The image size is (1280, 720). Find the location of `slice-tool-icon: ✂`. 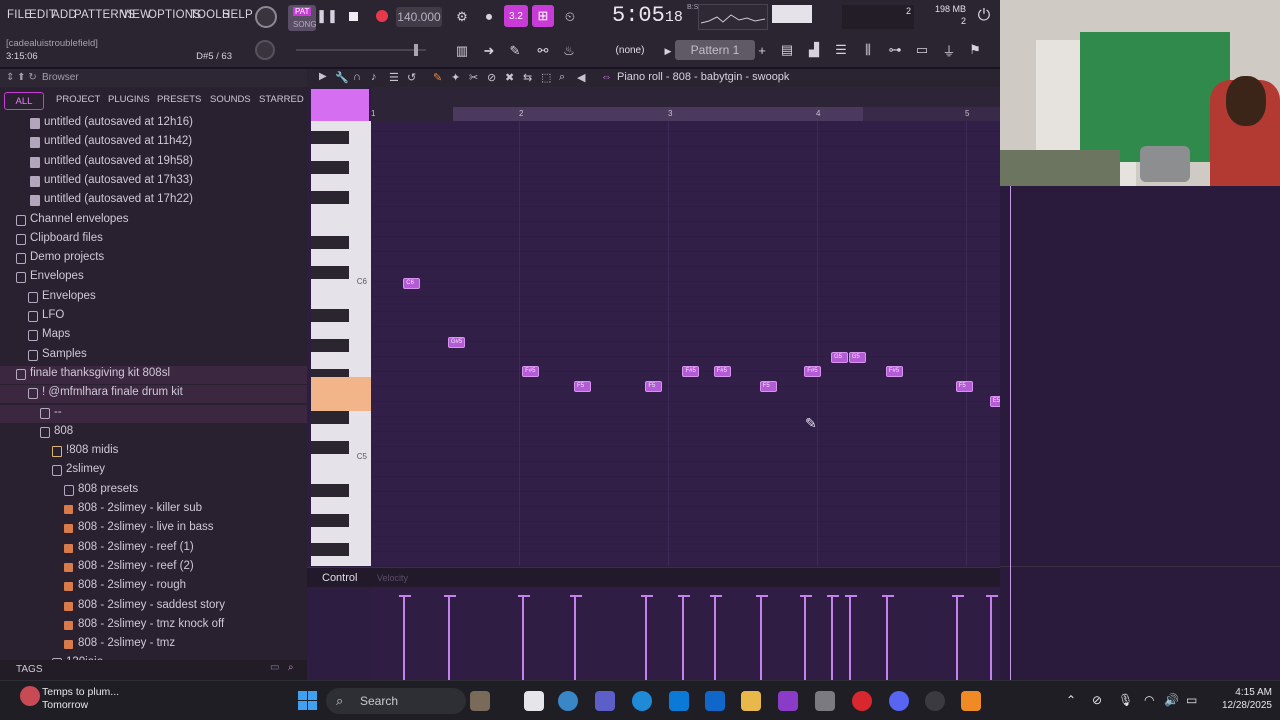

slice-tool-icon: ✂ is located at coordinates (473, 77).